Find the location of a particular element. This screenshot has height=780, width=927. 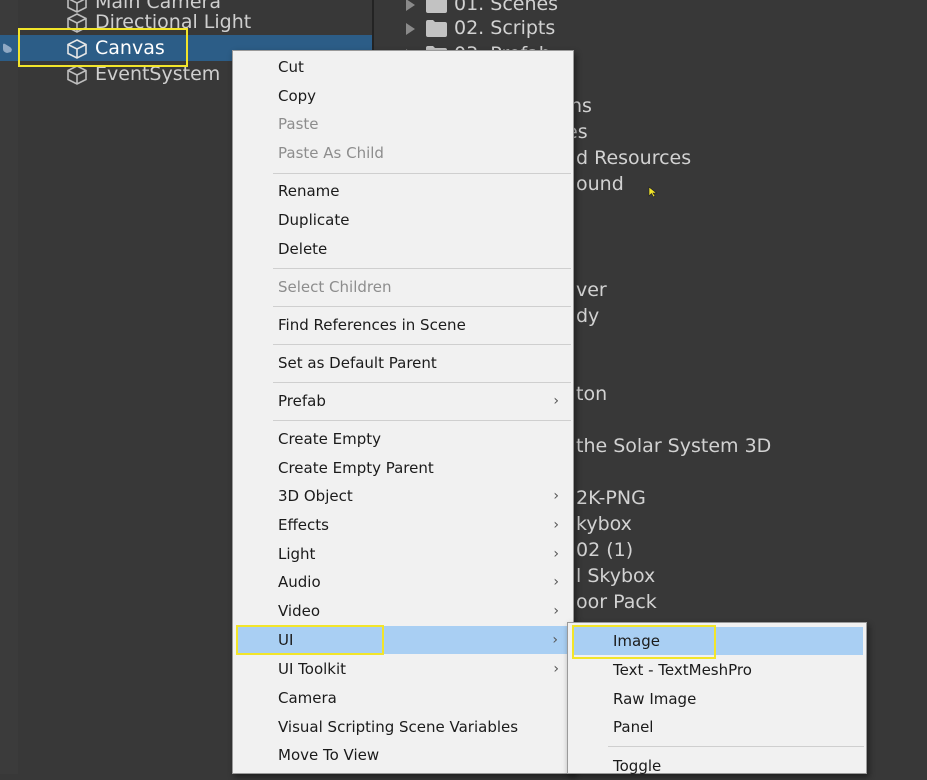

folder-label: 01. Scenes is located at coordinates (506, 7).